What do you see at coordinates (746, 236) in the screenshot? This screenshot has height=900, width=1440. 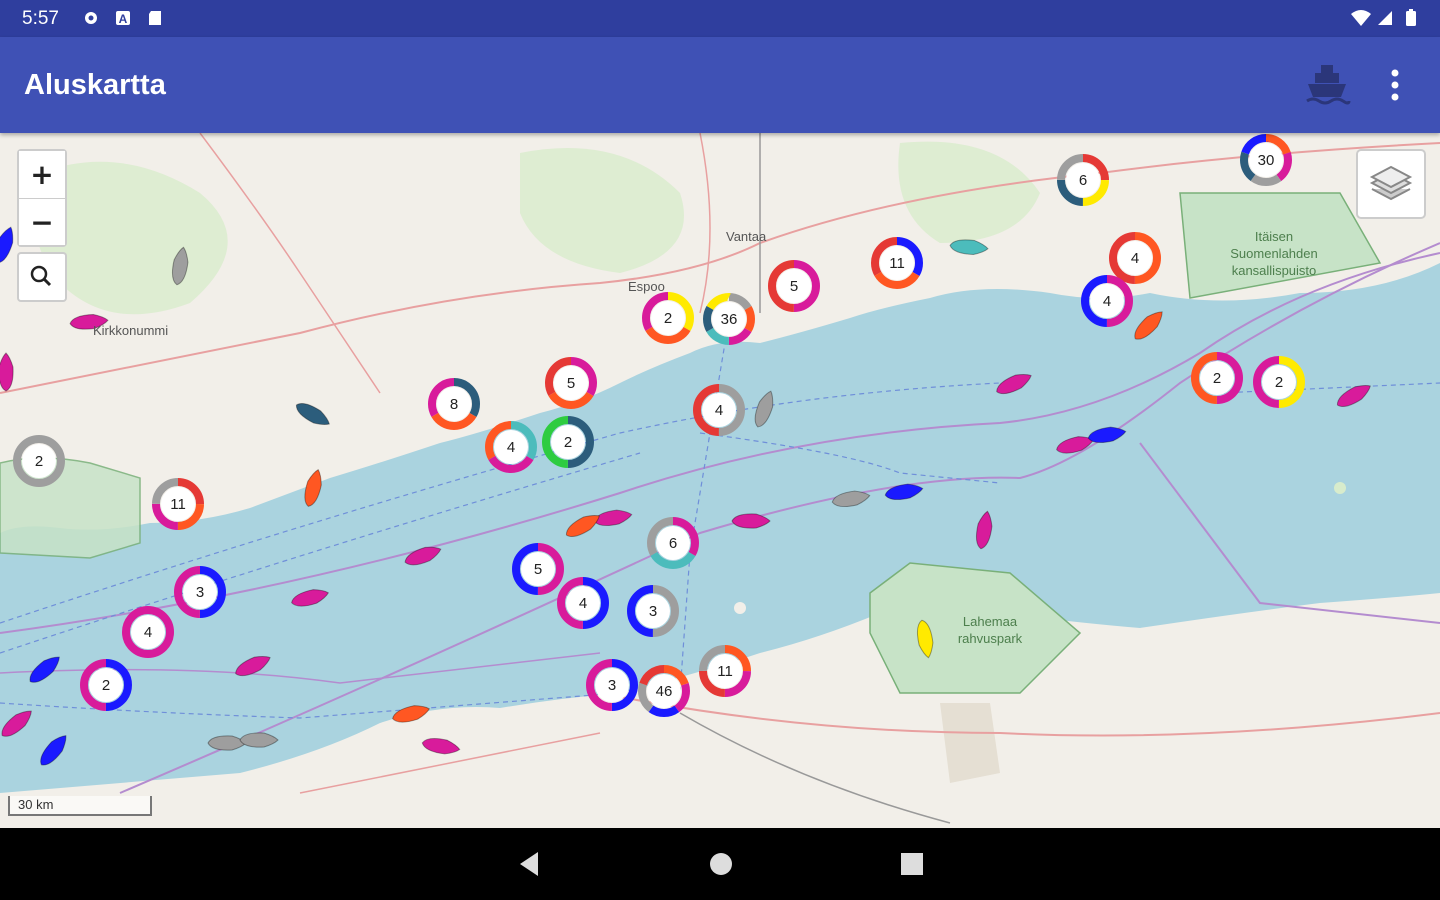 I see `place-label-vantaa: Vantaa` at bounding box center [746, 236].